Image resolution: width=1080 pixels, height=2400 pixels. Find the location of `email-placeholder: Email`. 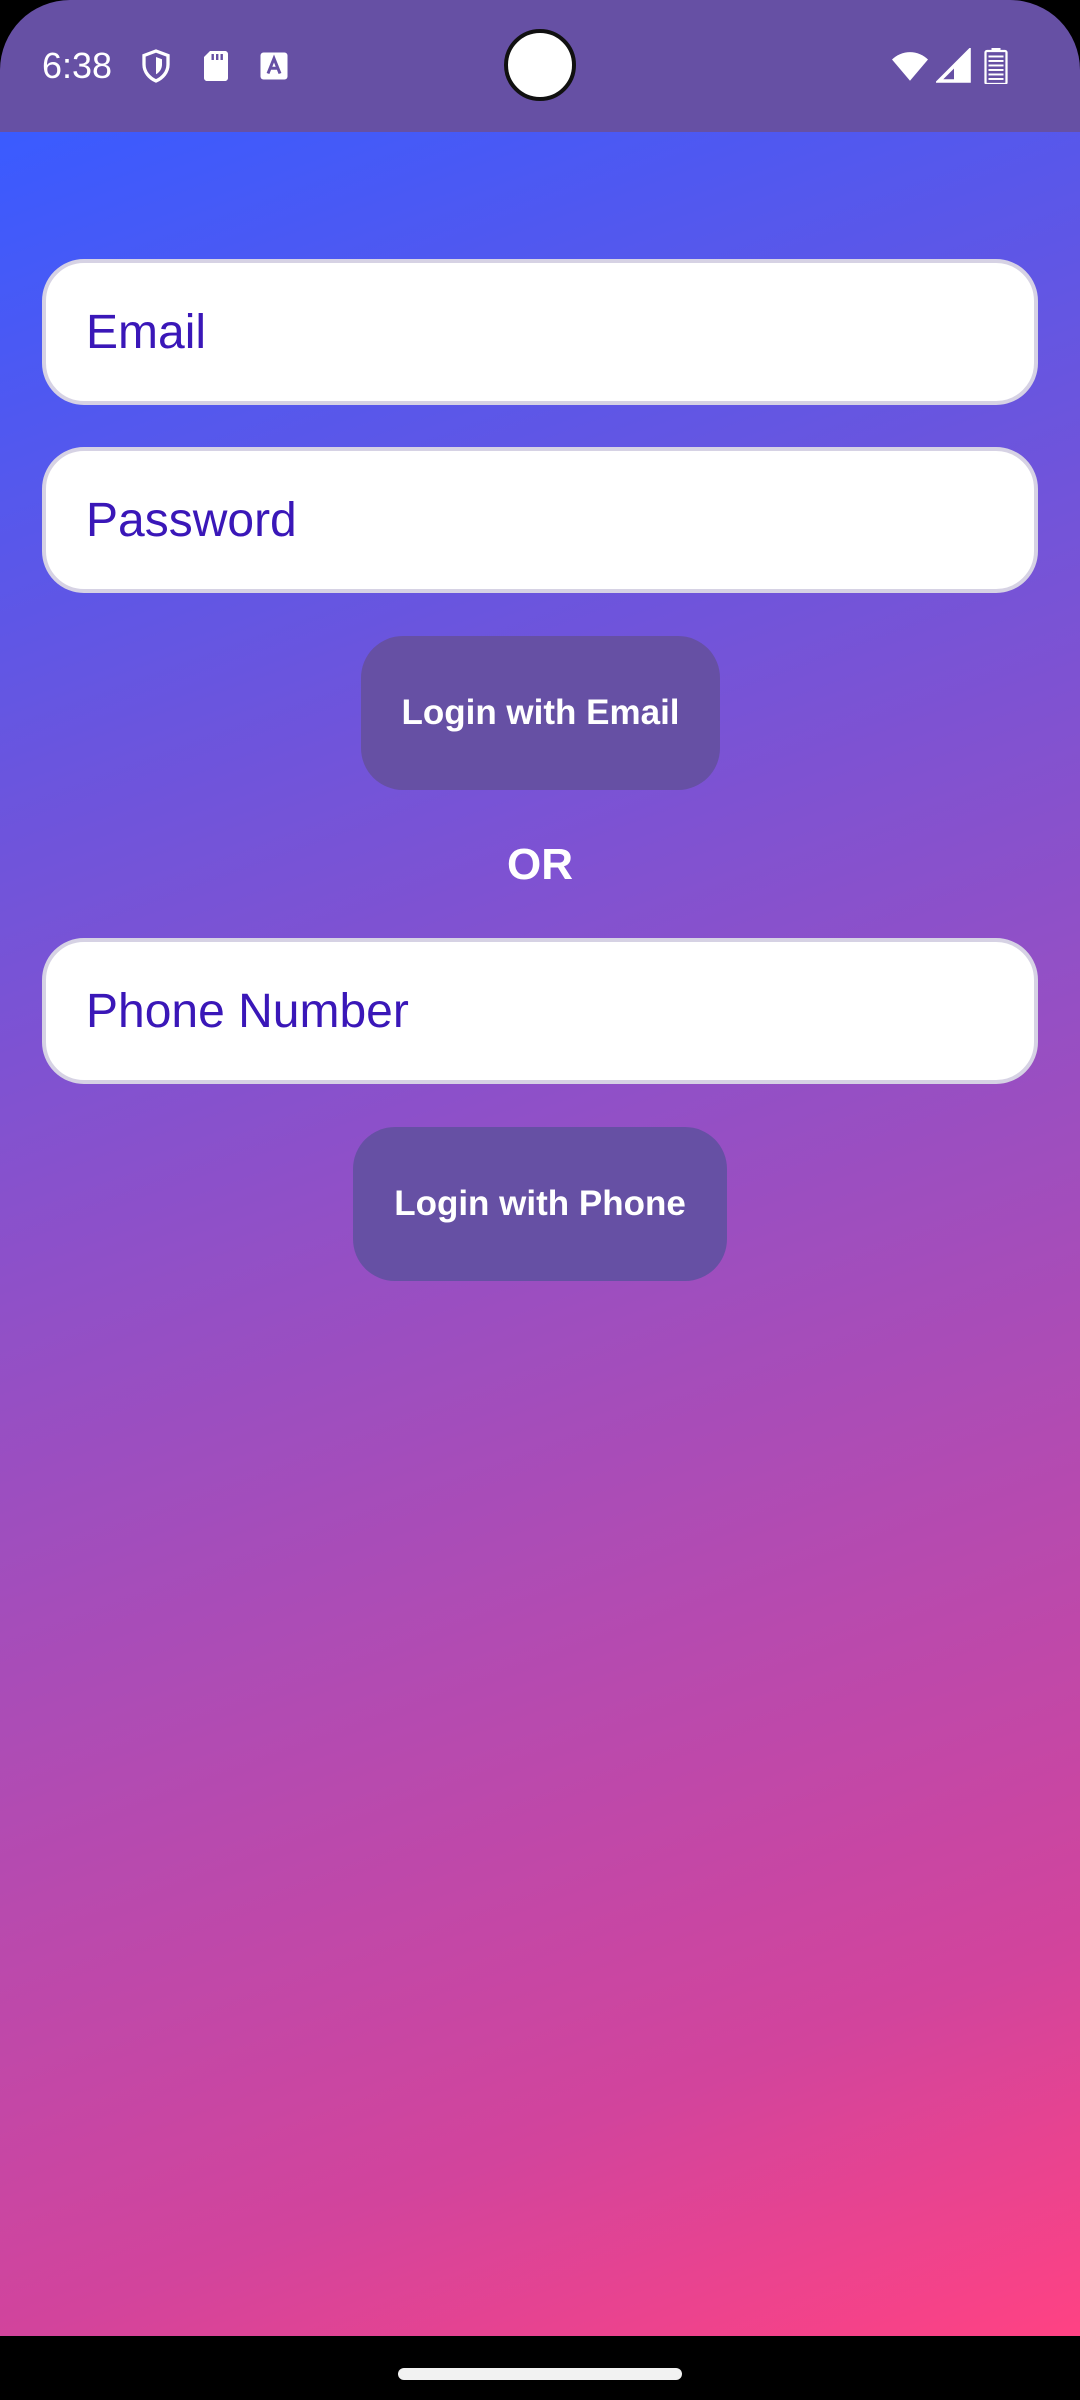

email-placeholder: Email is located at coordinates (146, 332).